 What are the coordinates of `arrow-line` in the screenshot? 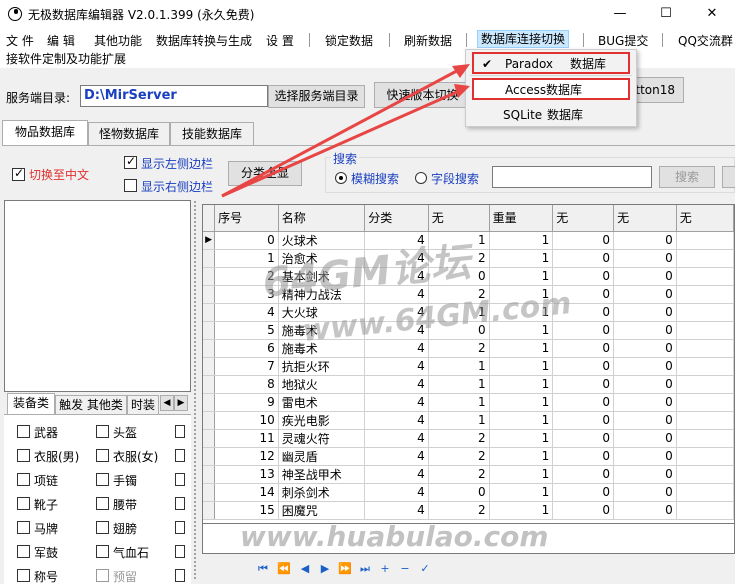 It's located at (344, 131).